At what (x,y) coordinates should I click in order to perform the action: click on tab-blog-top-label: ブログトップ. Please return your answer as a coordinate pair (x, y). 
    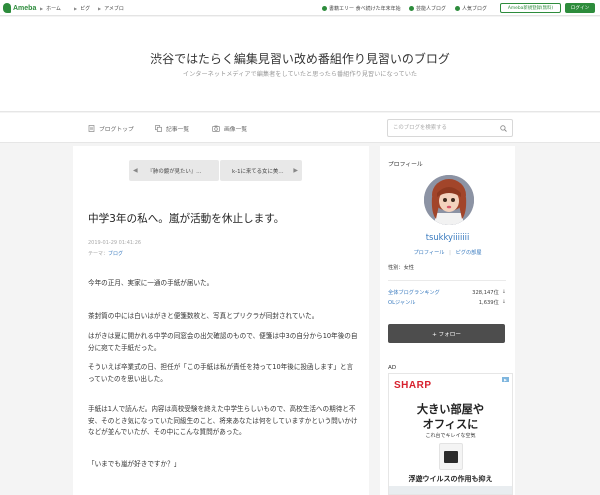
    Looking at the image, I should click on (116, 129).